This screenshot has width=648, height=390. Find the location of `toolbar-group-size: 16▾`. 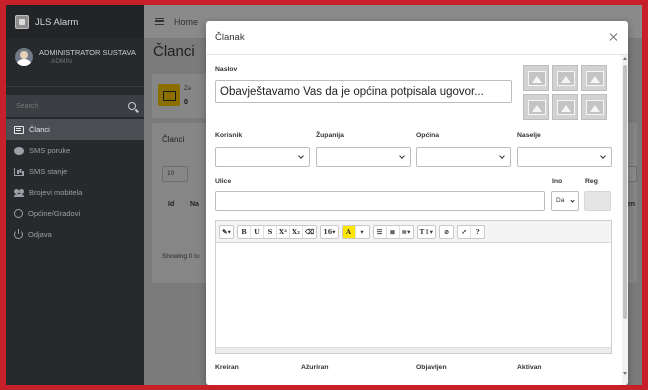

toolbar-group-size: 16▾ is located at coordinates (329, 231).